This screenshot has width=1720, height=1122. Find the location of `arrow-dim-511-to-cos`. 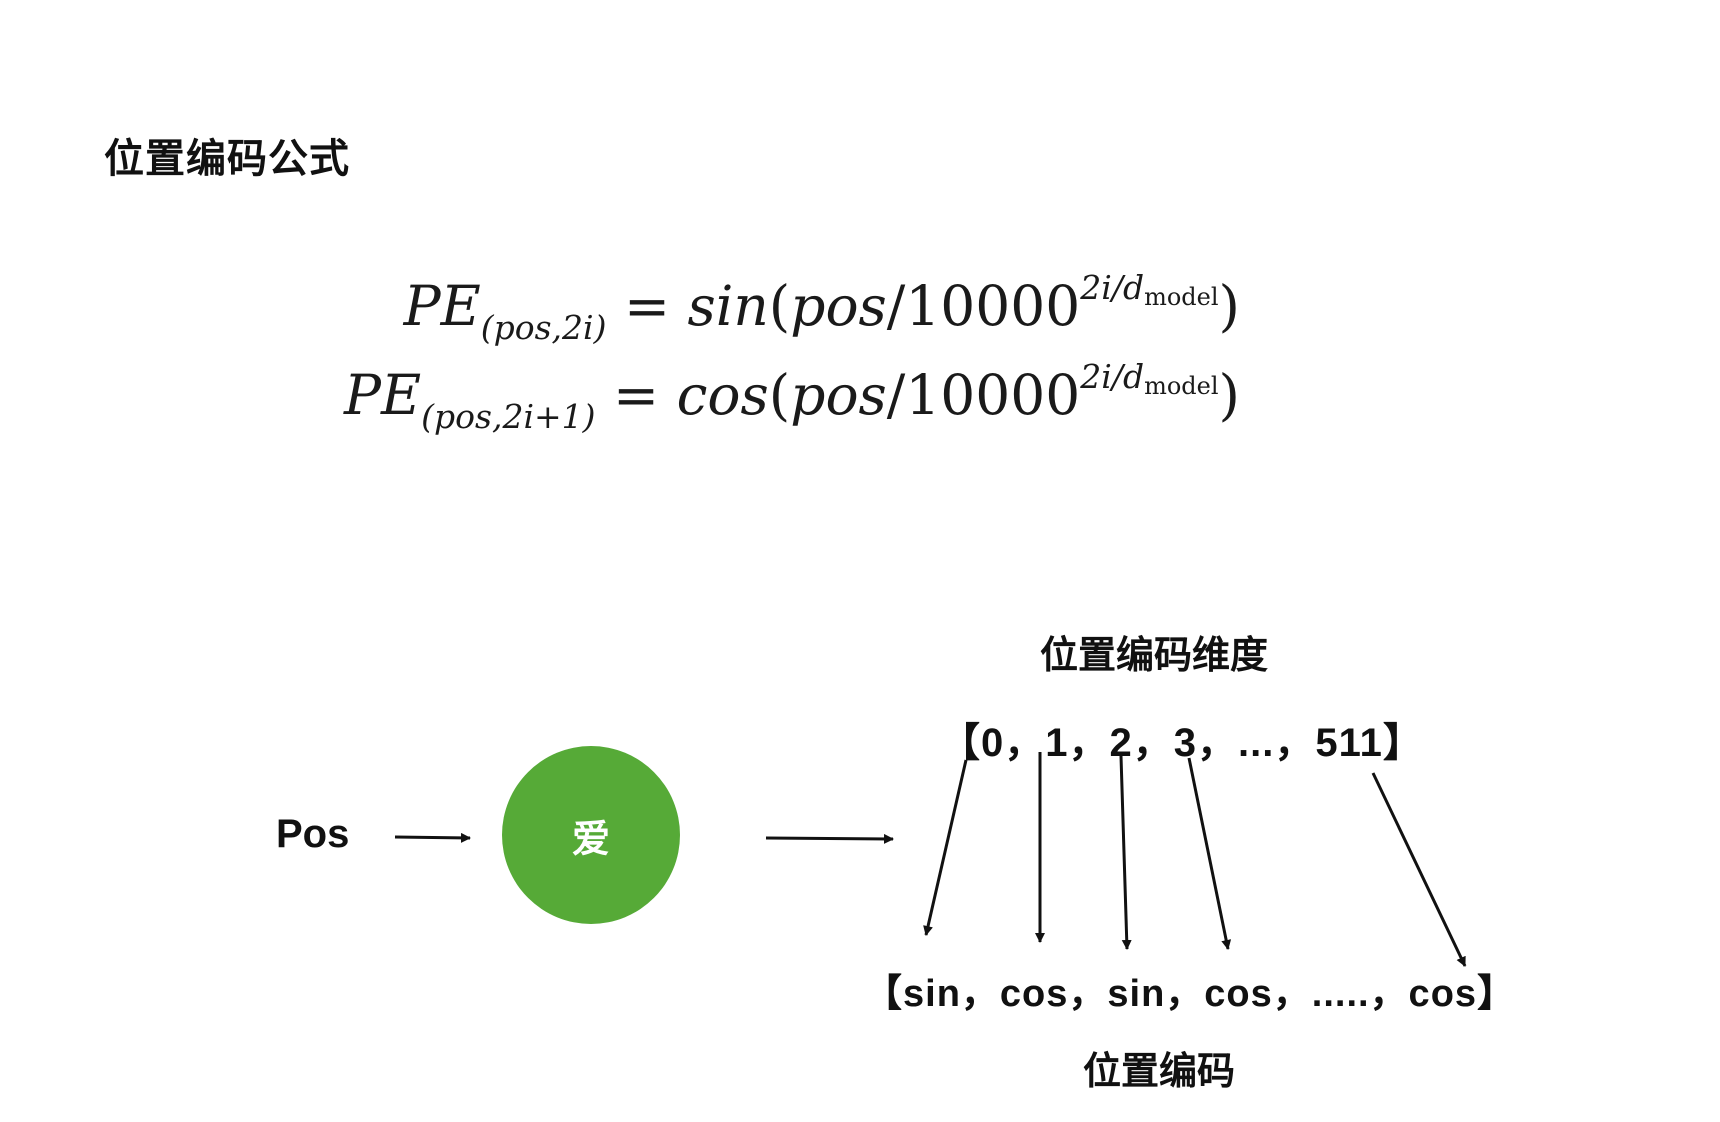

arrow-dim-511-to-cos is located at coordinates (1419, 869).